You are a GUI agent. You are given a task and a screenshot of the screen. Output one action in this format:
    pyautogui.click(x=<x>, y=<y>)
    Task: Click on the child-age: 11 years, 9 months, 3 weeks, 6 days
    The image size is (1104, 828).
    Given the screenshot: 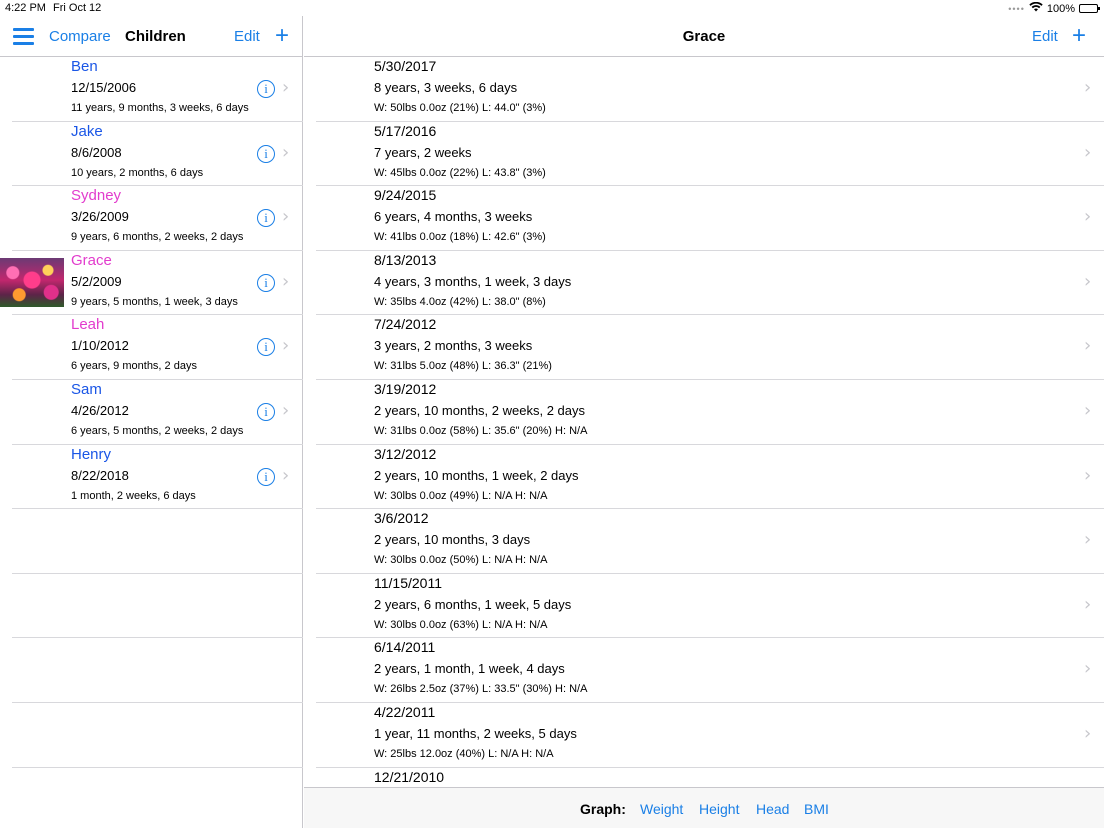 What is the action you would take?
    pyautogui.click(x=160, y=108)
    